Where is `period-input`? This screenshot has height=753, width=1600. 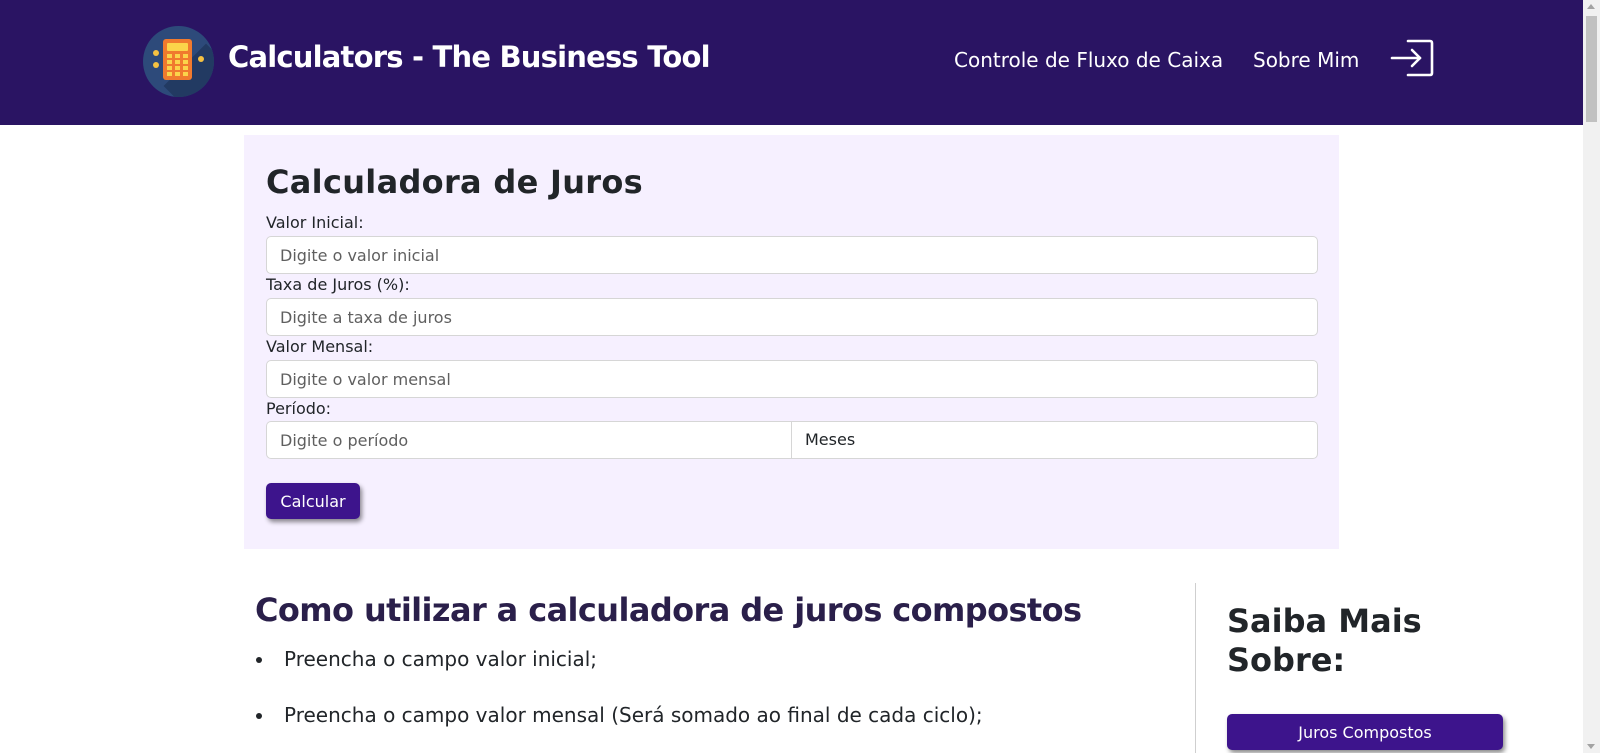
period-input is located at coordinates (528, 440).